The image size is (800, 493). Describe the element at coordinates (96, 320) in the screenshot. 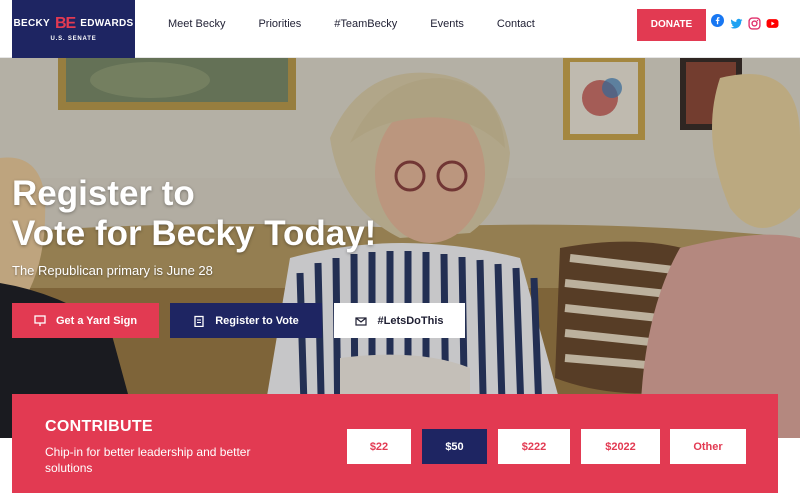

I see `yard-sign-label: Get a Yard Sign` at that location.